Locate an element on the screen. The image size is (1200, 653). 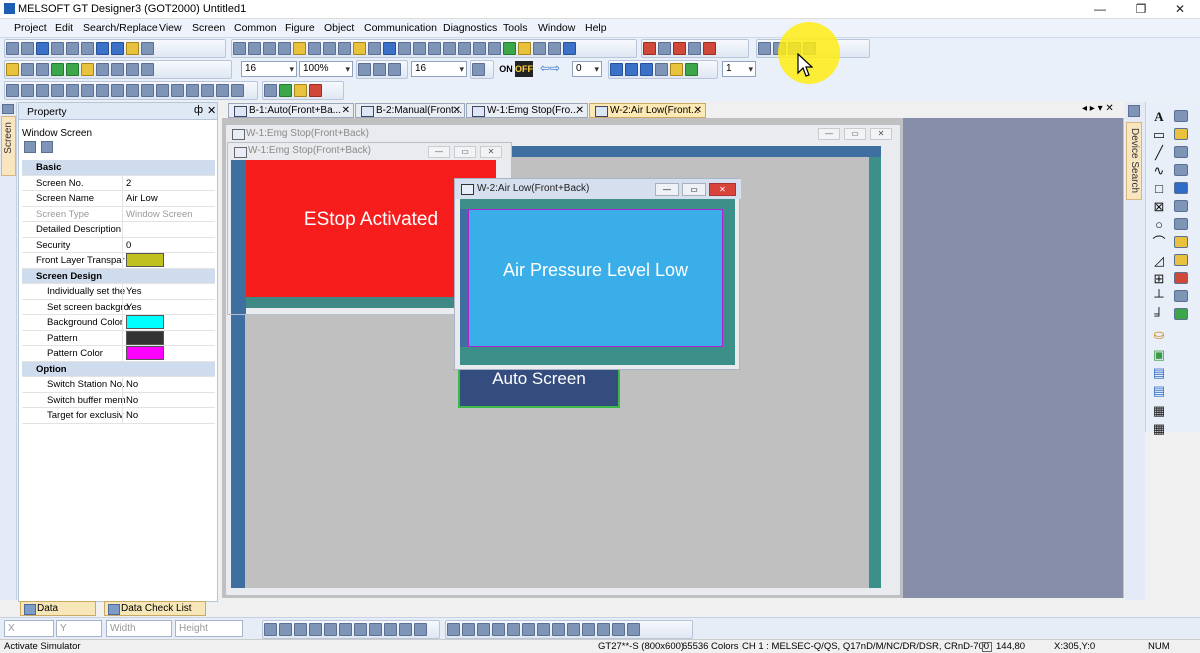
toolbar-display is located at coordinates (663, 69).